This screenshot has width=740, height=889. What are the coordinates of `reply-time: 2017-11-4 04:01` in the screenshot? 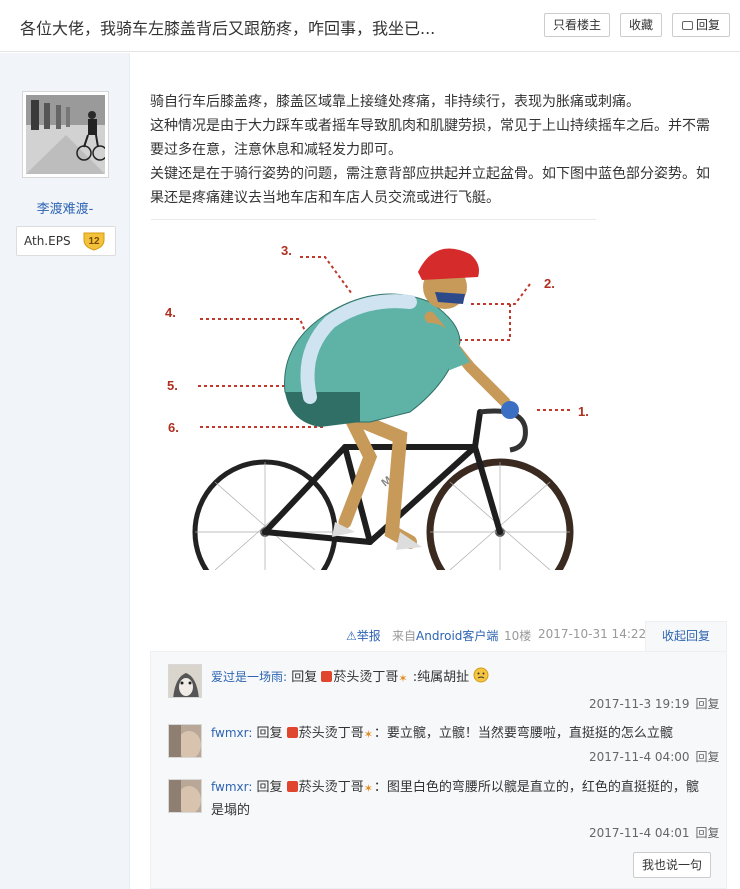 It's located at (639, 833).